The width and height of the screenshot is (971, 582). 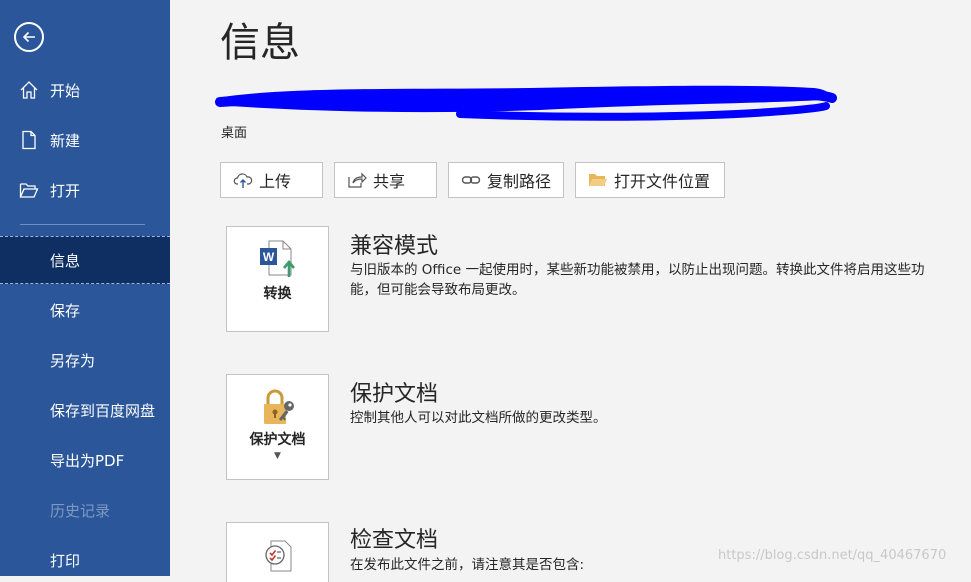 I want to click on folder-open-icon, so click(x=25, y=190).